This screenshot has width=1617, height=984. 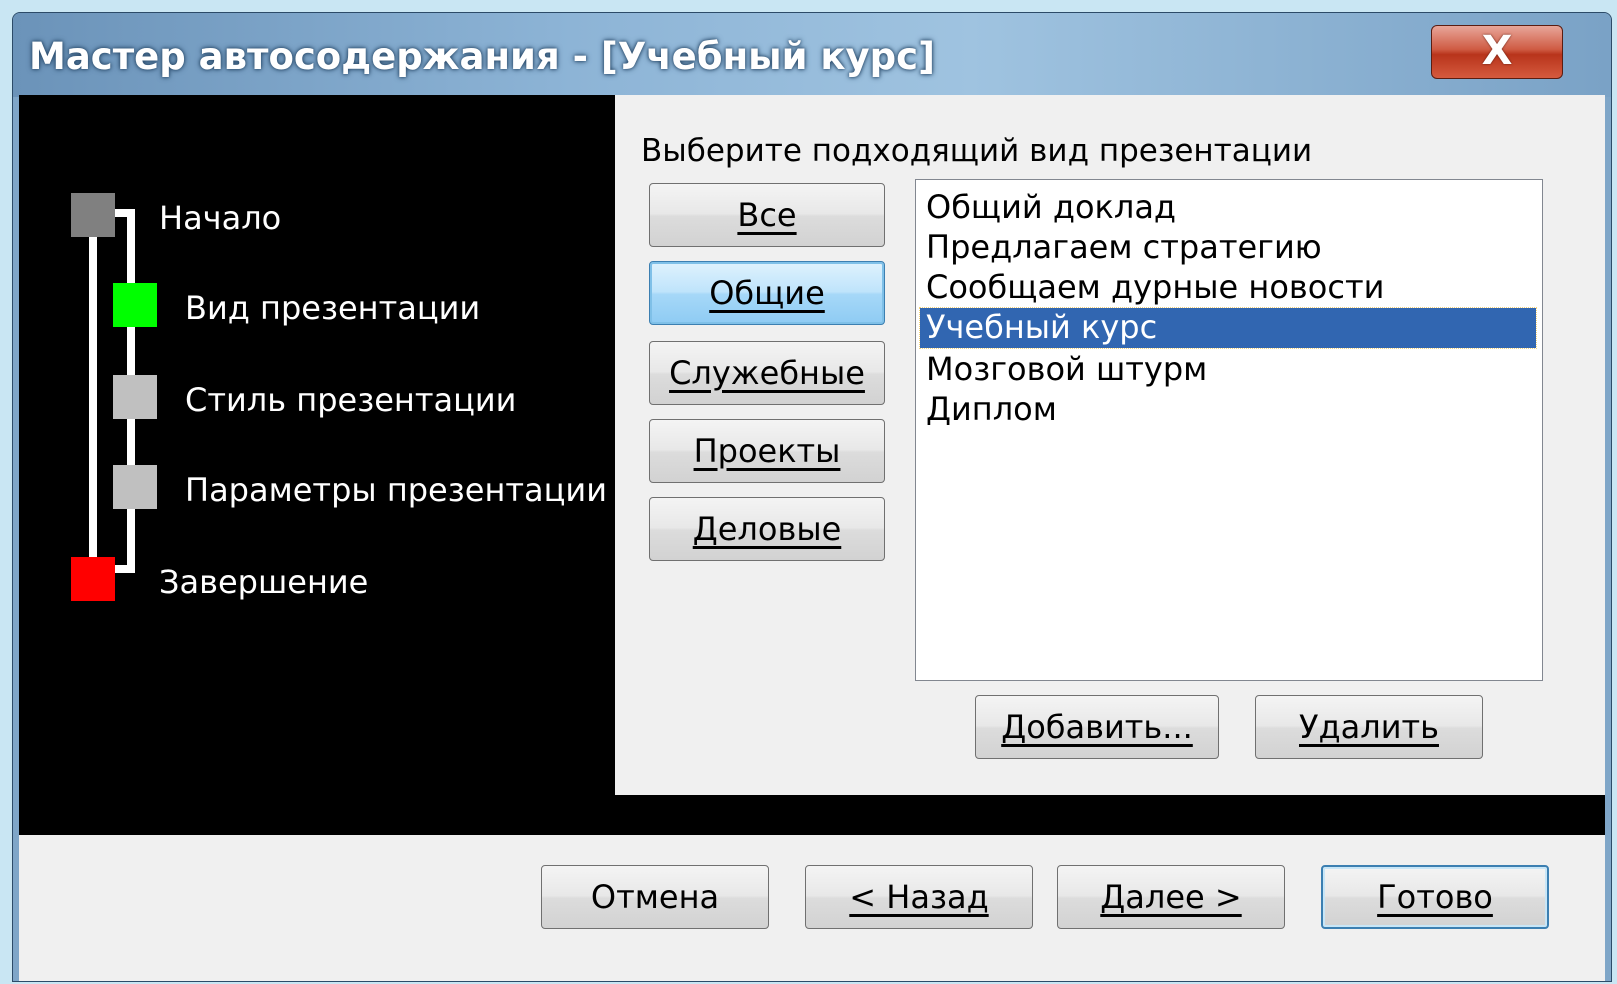 I want to click on category-projects-label: Проекты, so click(x=767, y=451).